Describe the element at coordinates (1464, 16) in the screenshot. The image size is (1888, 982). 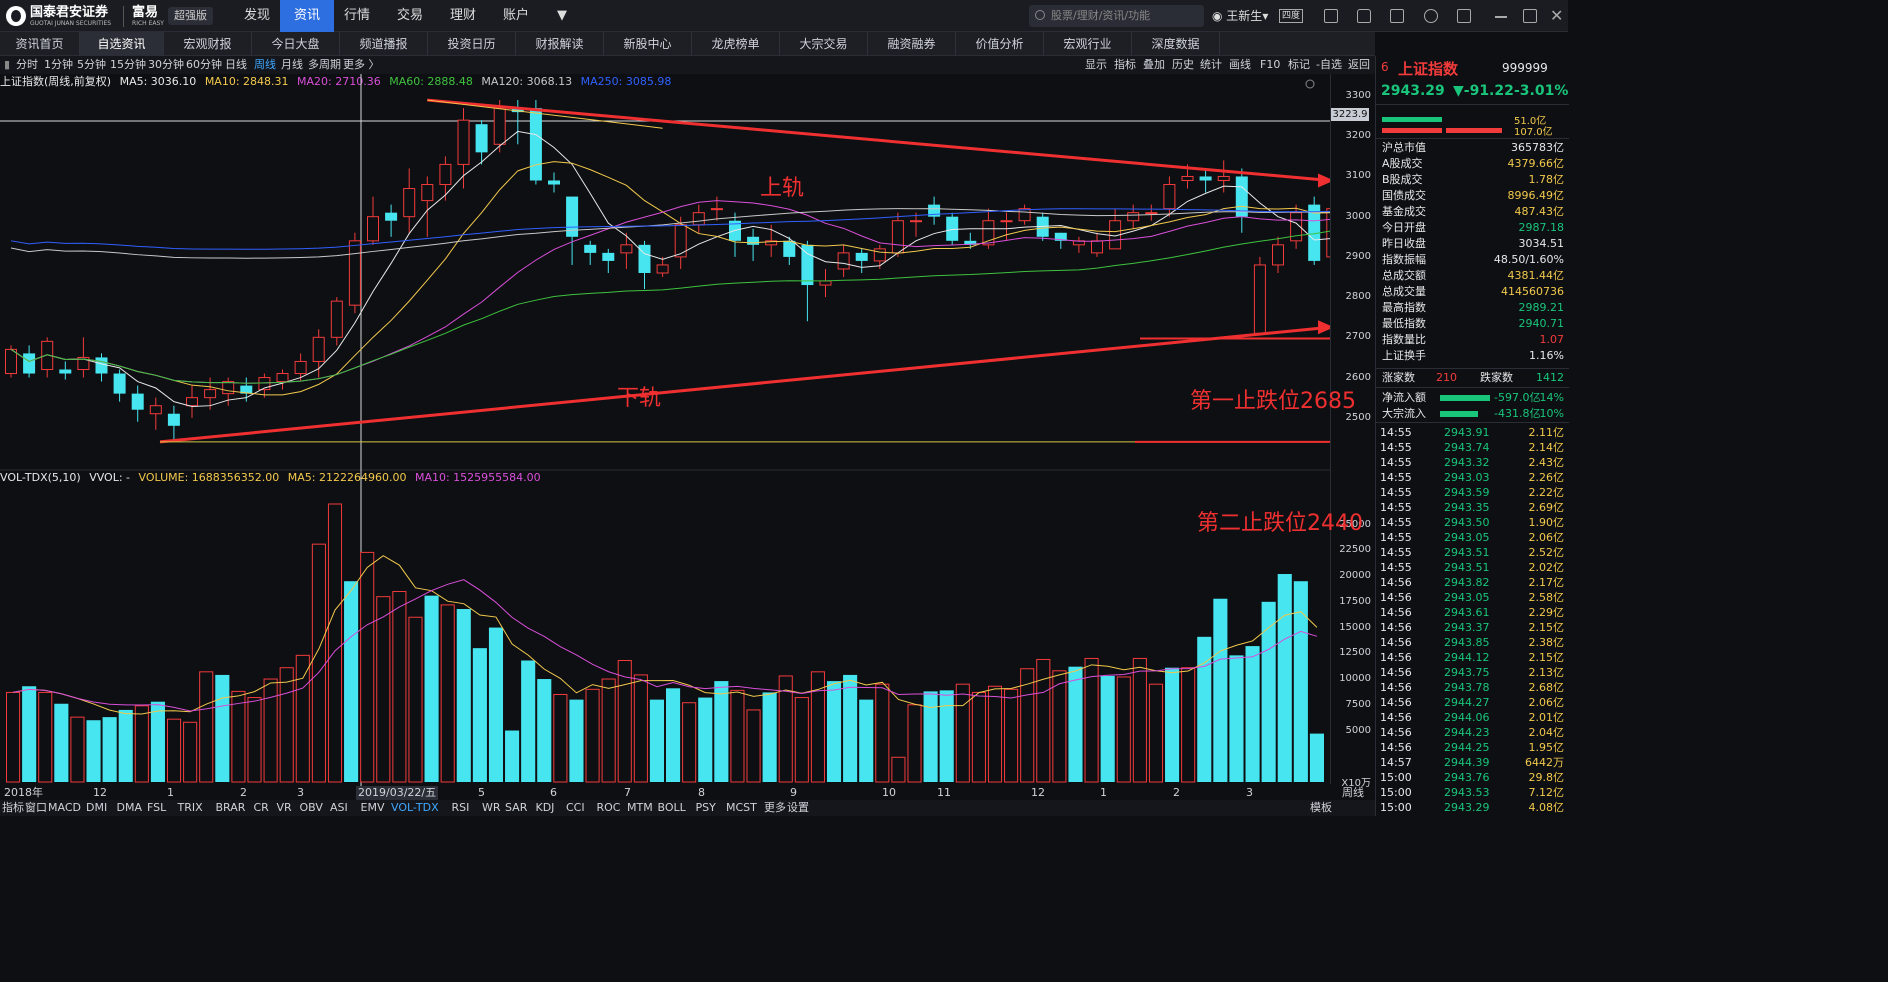
I see `skin-icon` at that location.